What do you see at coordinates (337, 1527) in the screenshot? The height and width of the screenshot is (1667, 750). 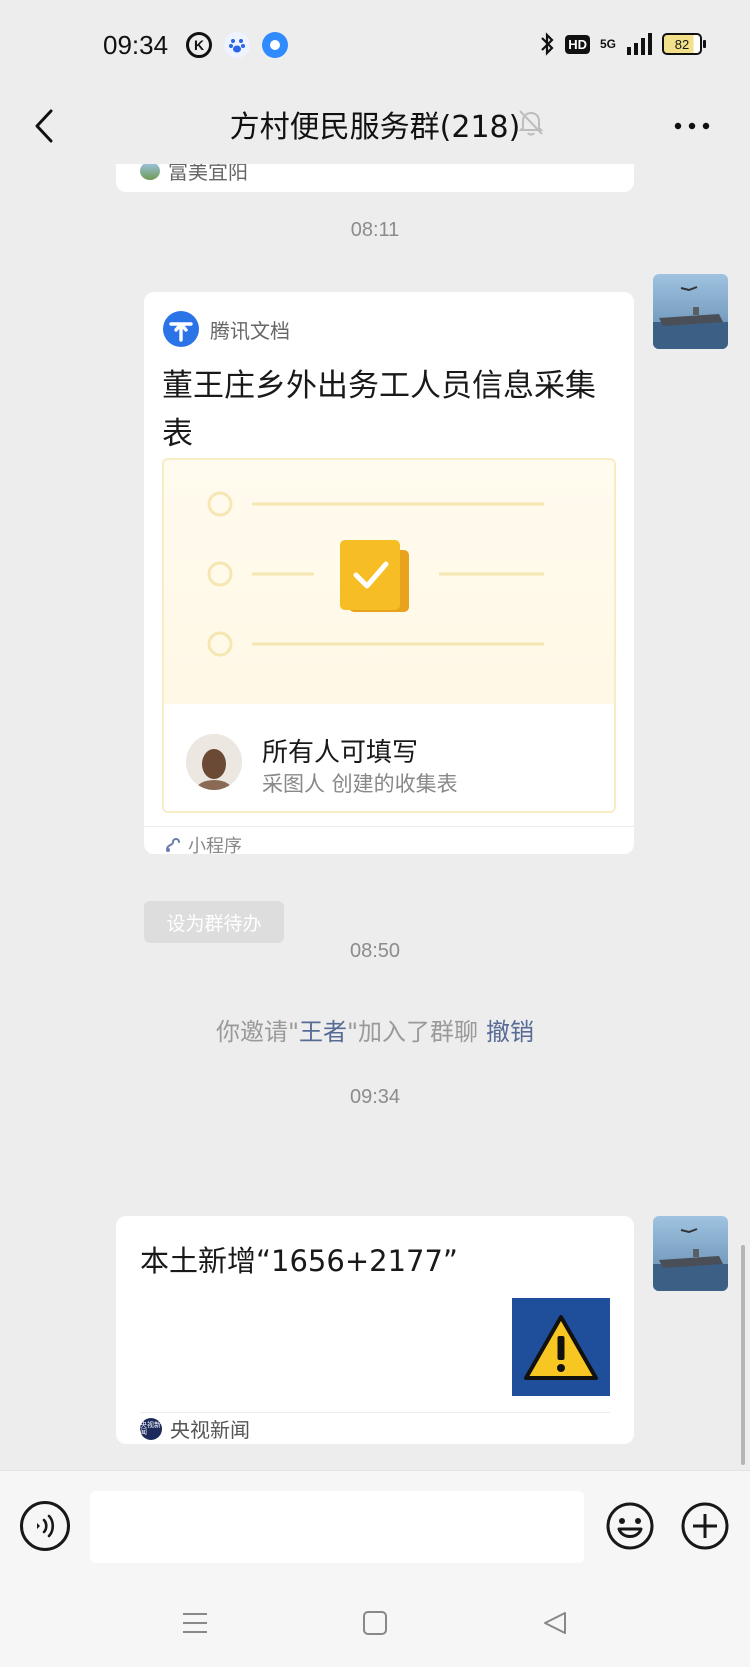 I see `message-input` at bounding box center [337, 1527].